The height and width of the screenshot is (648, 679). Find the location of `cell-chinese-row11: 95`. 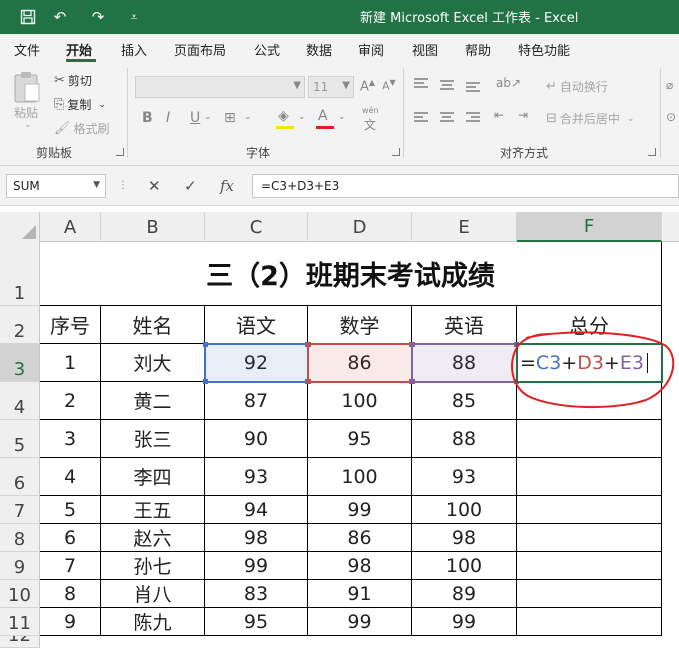

cell-chinese-row11: 95 is located at coordinates (256, 622).